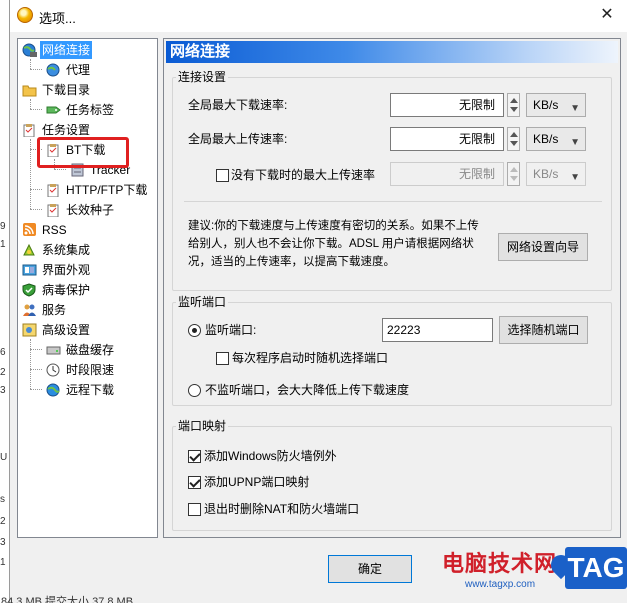 The height and width of the screenshot is (603, 627). I want to click on tree-item-label: RSS, so click(54, 230).